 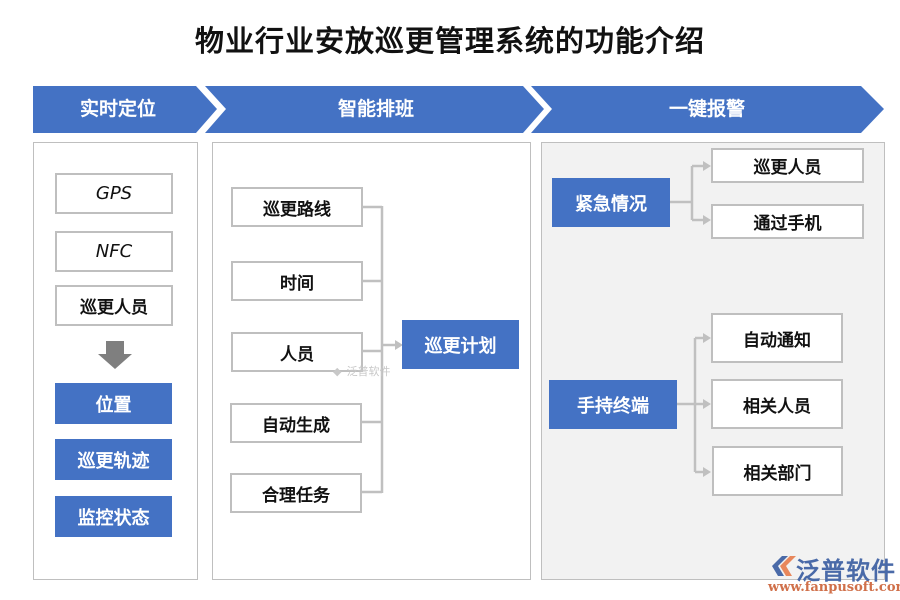 What do you see at coordinates (297, 207) in the screenshot?
I see `input-patrol-route: 巡更路线` at bounding box center [297, 207].